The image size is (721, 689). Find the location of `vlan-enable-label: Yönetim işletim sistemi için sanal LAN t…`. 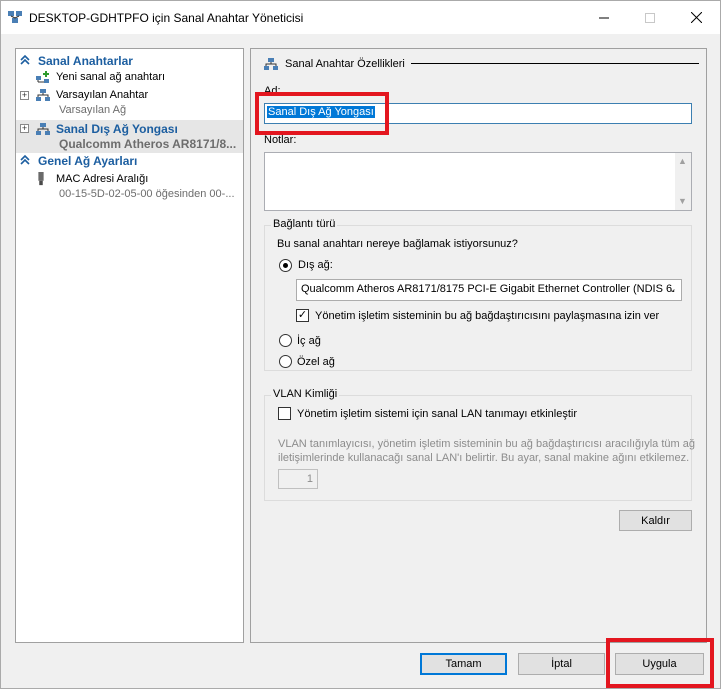

vlan-enable-label: Yönetim işletim sistemi için sanal LAN t… is located at coordinates (437, 414).